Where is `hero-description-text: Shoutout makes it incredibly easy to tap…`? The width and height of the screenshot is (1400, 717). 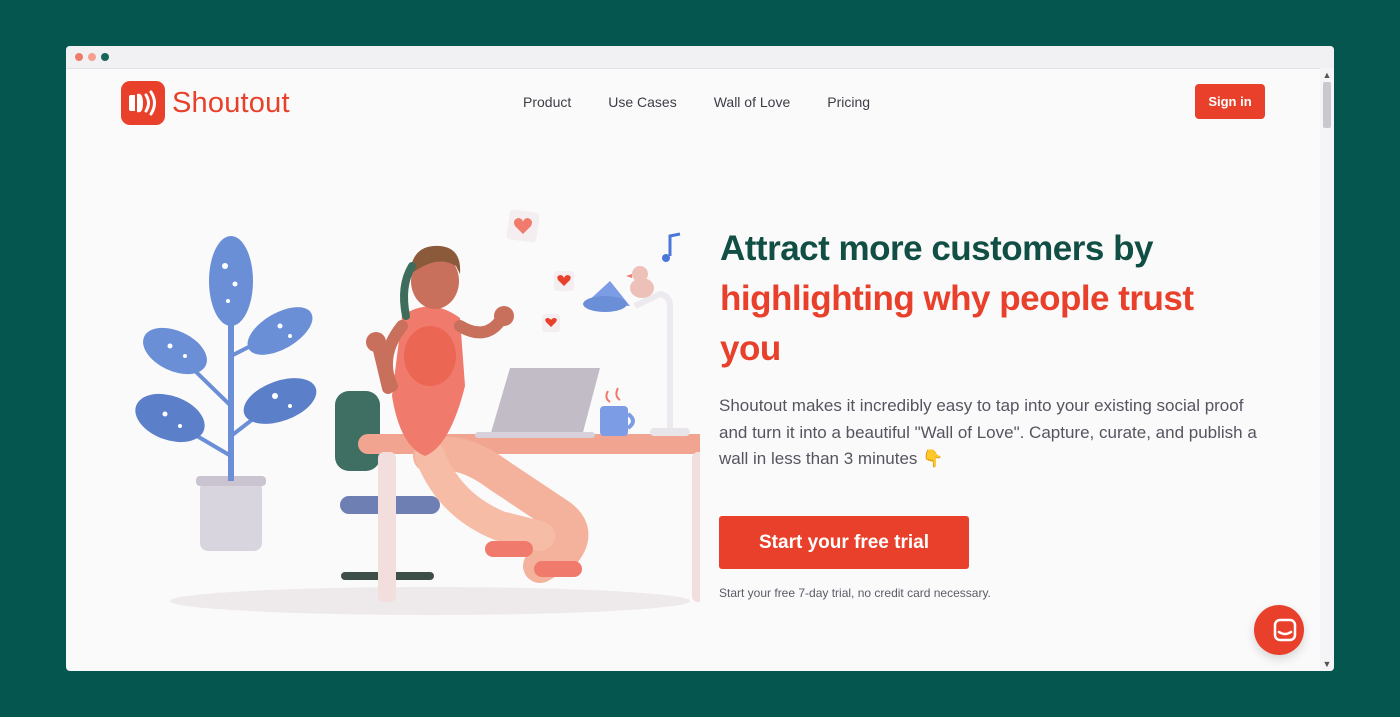
hero-description-text: Shoutout makes it incredibly easy to tap… is located at coordinates (988, 432).